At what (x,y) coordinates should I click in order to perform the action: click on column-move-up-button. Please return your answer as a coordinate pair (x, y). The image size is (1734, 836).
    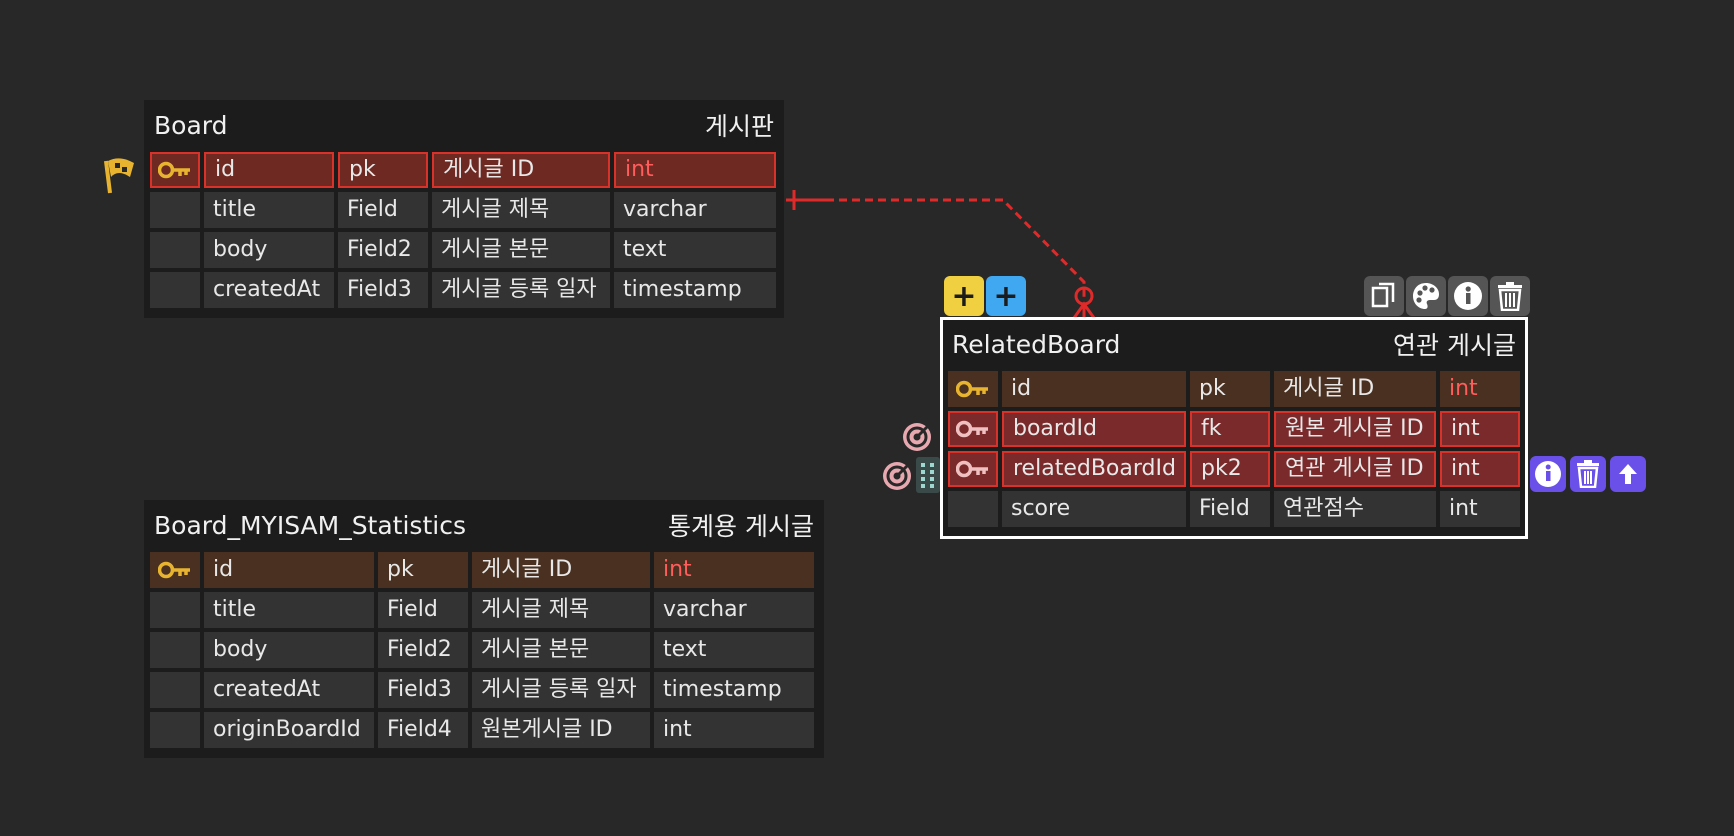
    Looking at the image, I should click on (1628, 474).